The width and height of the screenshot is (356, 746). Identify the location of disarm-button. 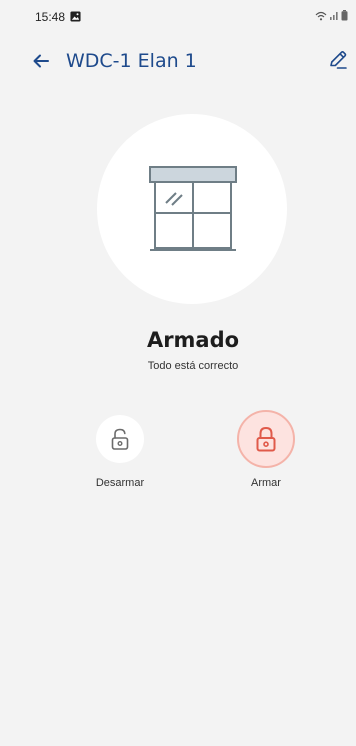
(120, 439).